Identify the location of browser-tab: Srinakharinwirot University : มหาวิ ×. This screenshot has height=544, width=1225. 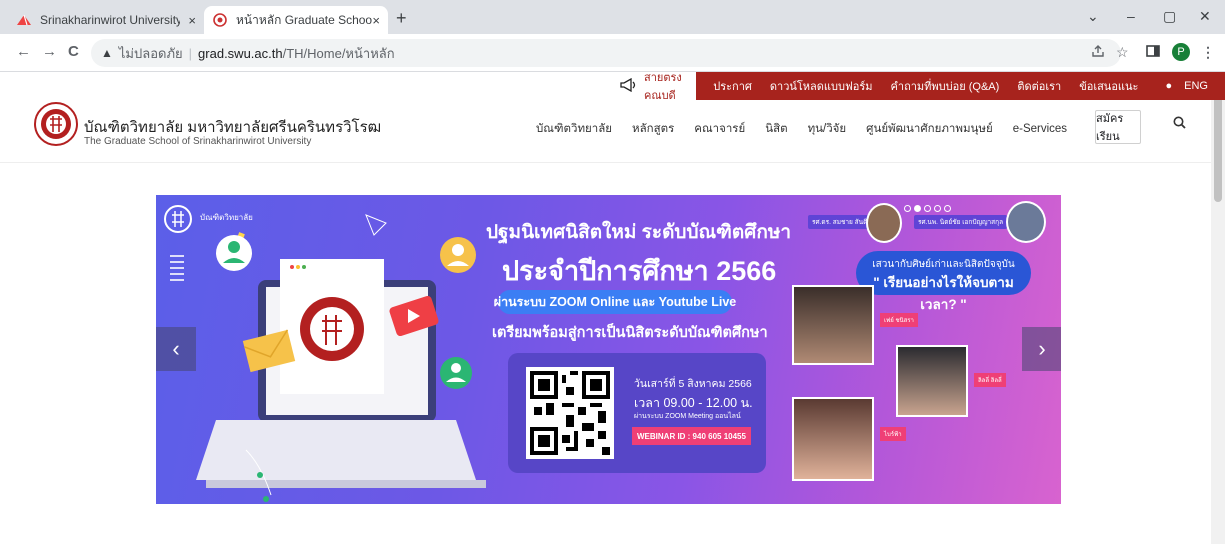
(106, 20).